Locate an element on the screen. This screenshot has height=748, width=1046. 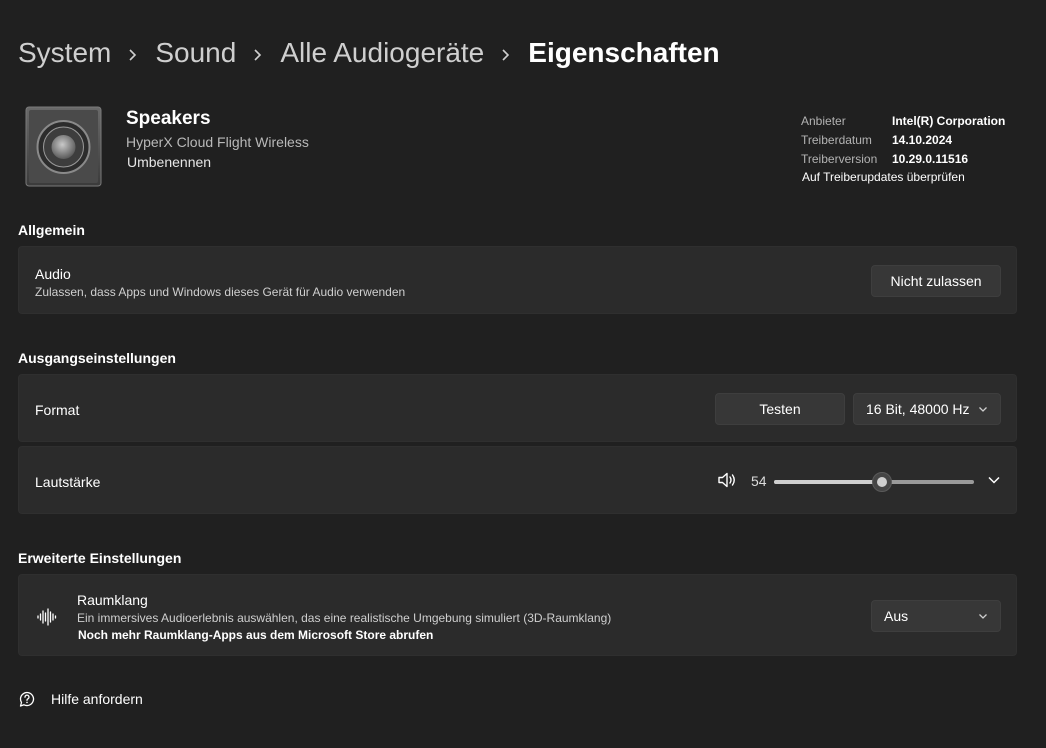
driver-update-link: Auf Treiberupdates überprüfen is located at coordinates (883, 177).